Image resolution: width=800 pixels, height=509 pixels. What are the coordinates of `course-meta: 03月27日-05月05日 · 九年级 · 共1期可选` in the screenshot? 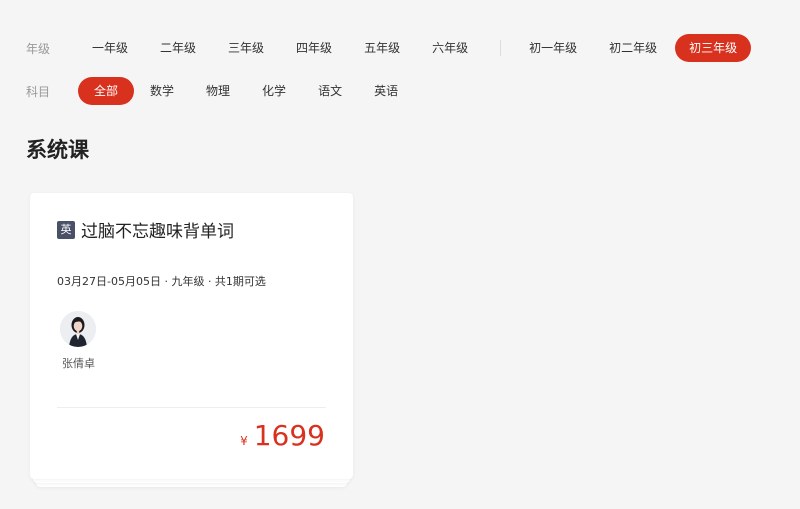 It's located at (161, 281).